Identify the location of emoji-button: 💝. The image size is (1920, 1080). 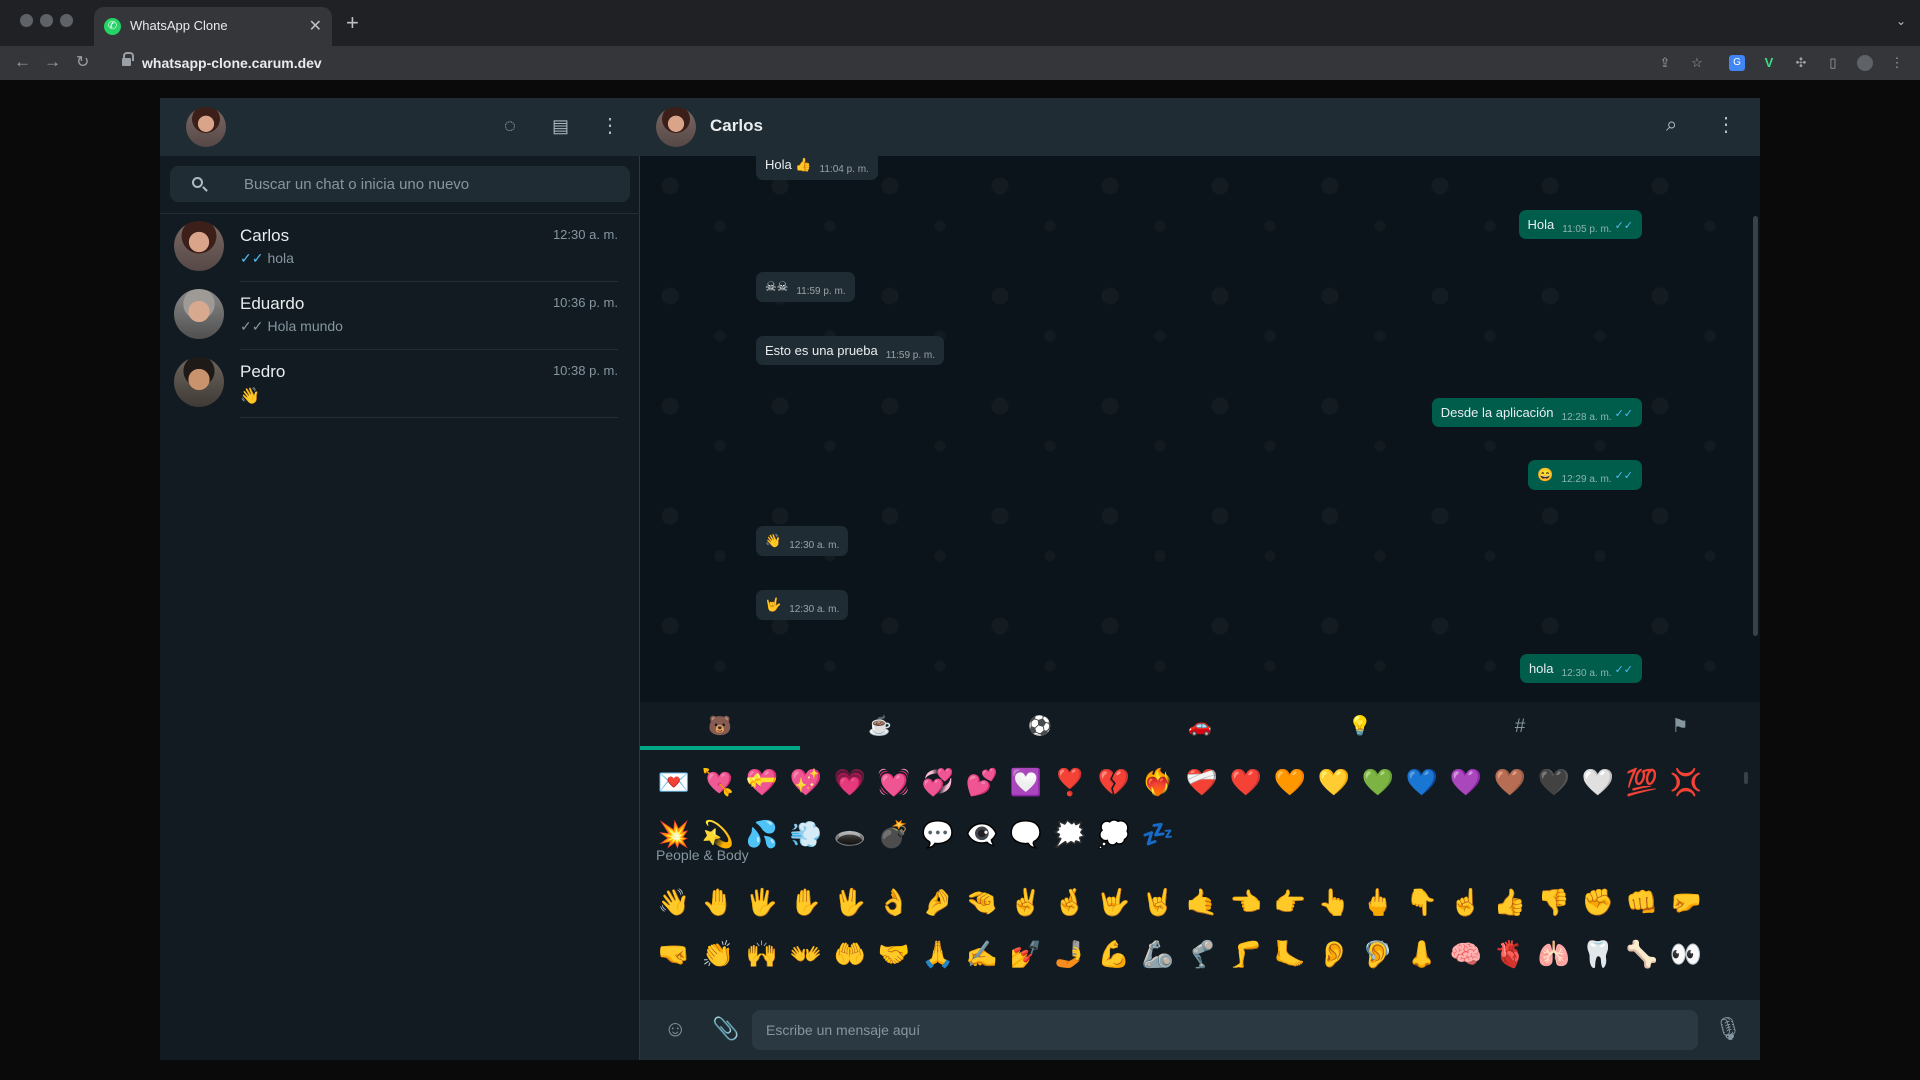
(762, 782).